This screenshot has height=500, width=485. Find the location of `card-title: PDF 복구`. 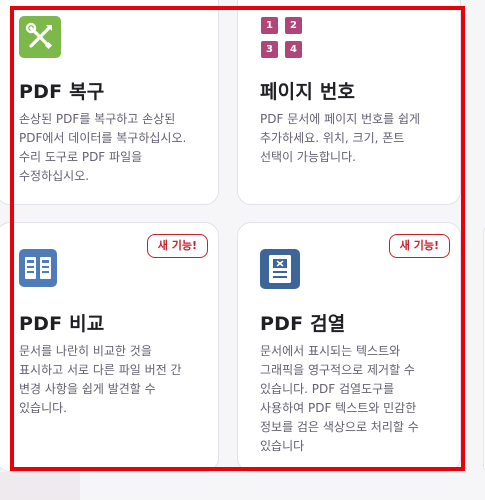

card-title: PDF 복구 is located at coordinates (62, 92).